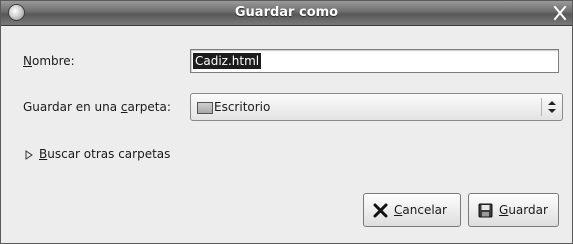 The width and height of the screenshot is (573, 244). I want to click on cancel-button: Cancelar, so click(412, 210).